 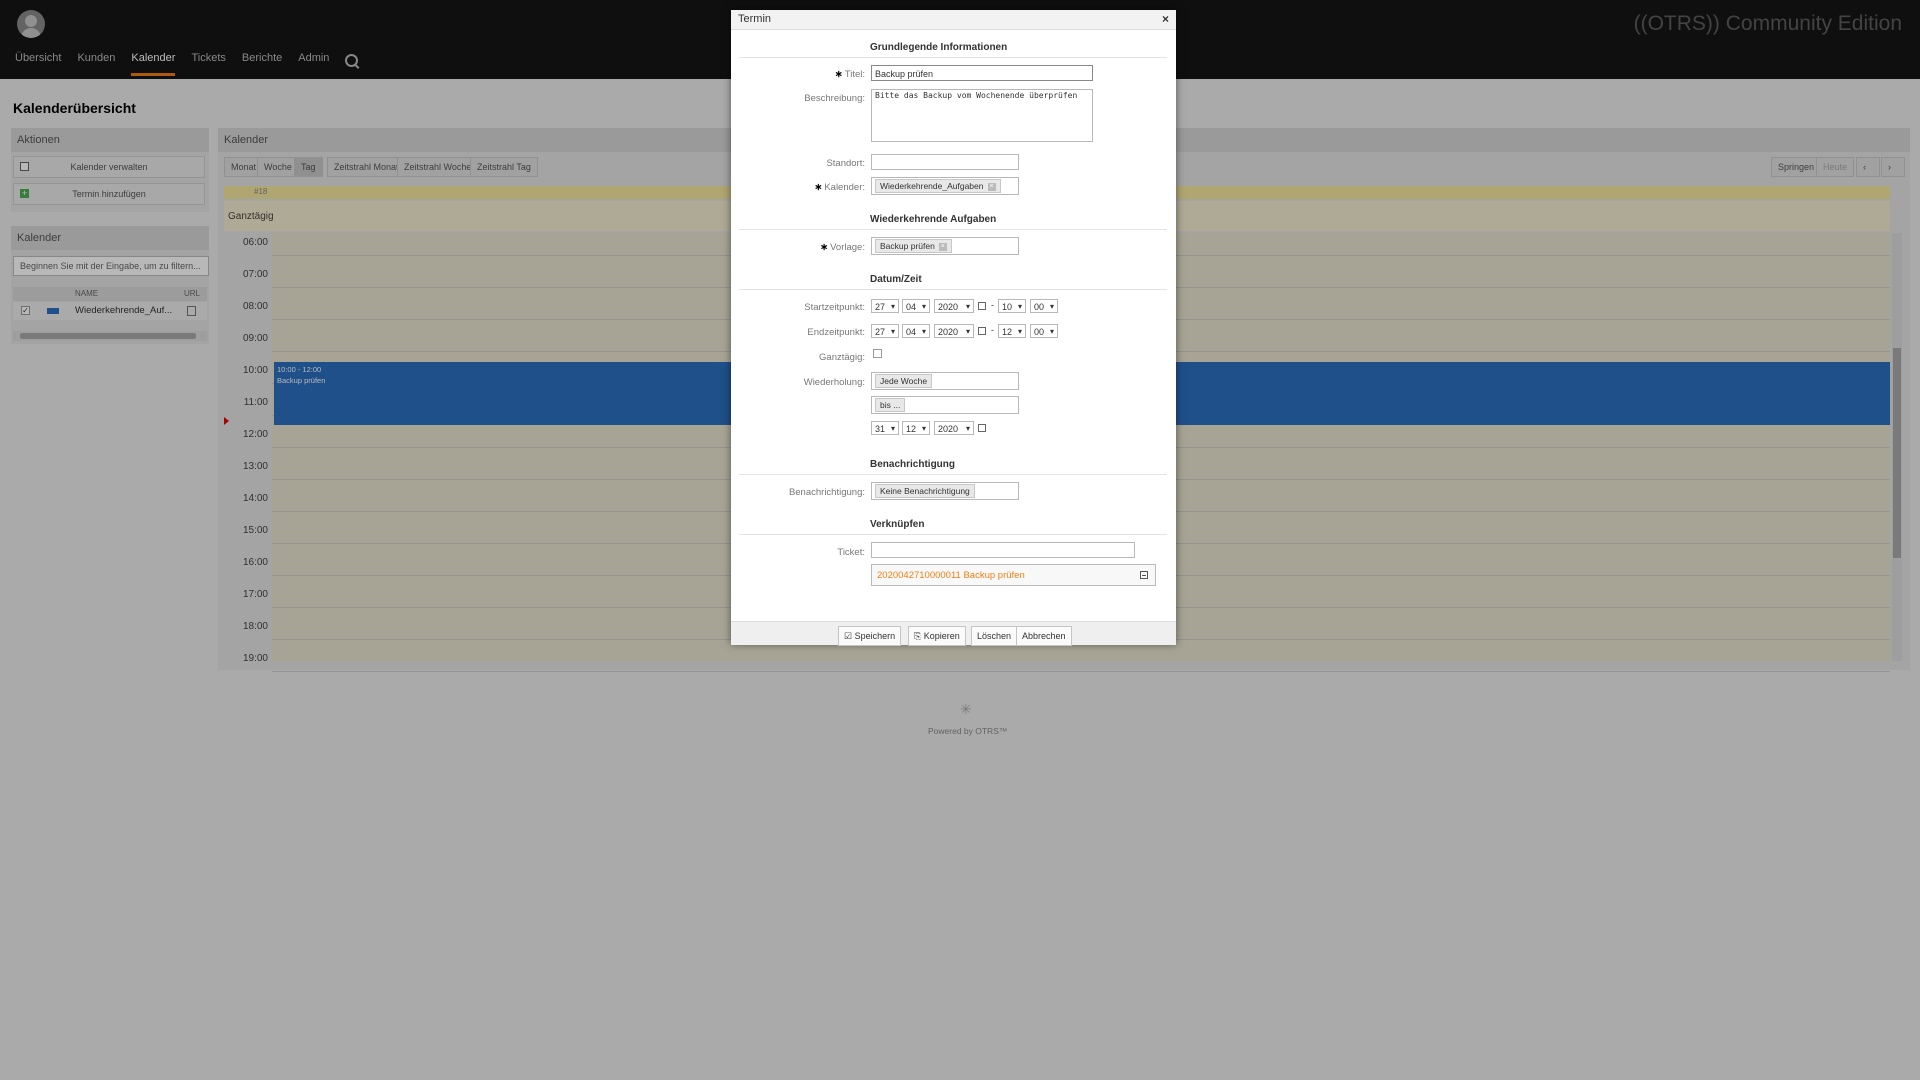 What do you see at coordinates (834, 382) in the screenshot?
I see `repeat-label: Wiederholung:` at bounding box center [834, 382].